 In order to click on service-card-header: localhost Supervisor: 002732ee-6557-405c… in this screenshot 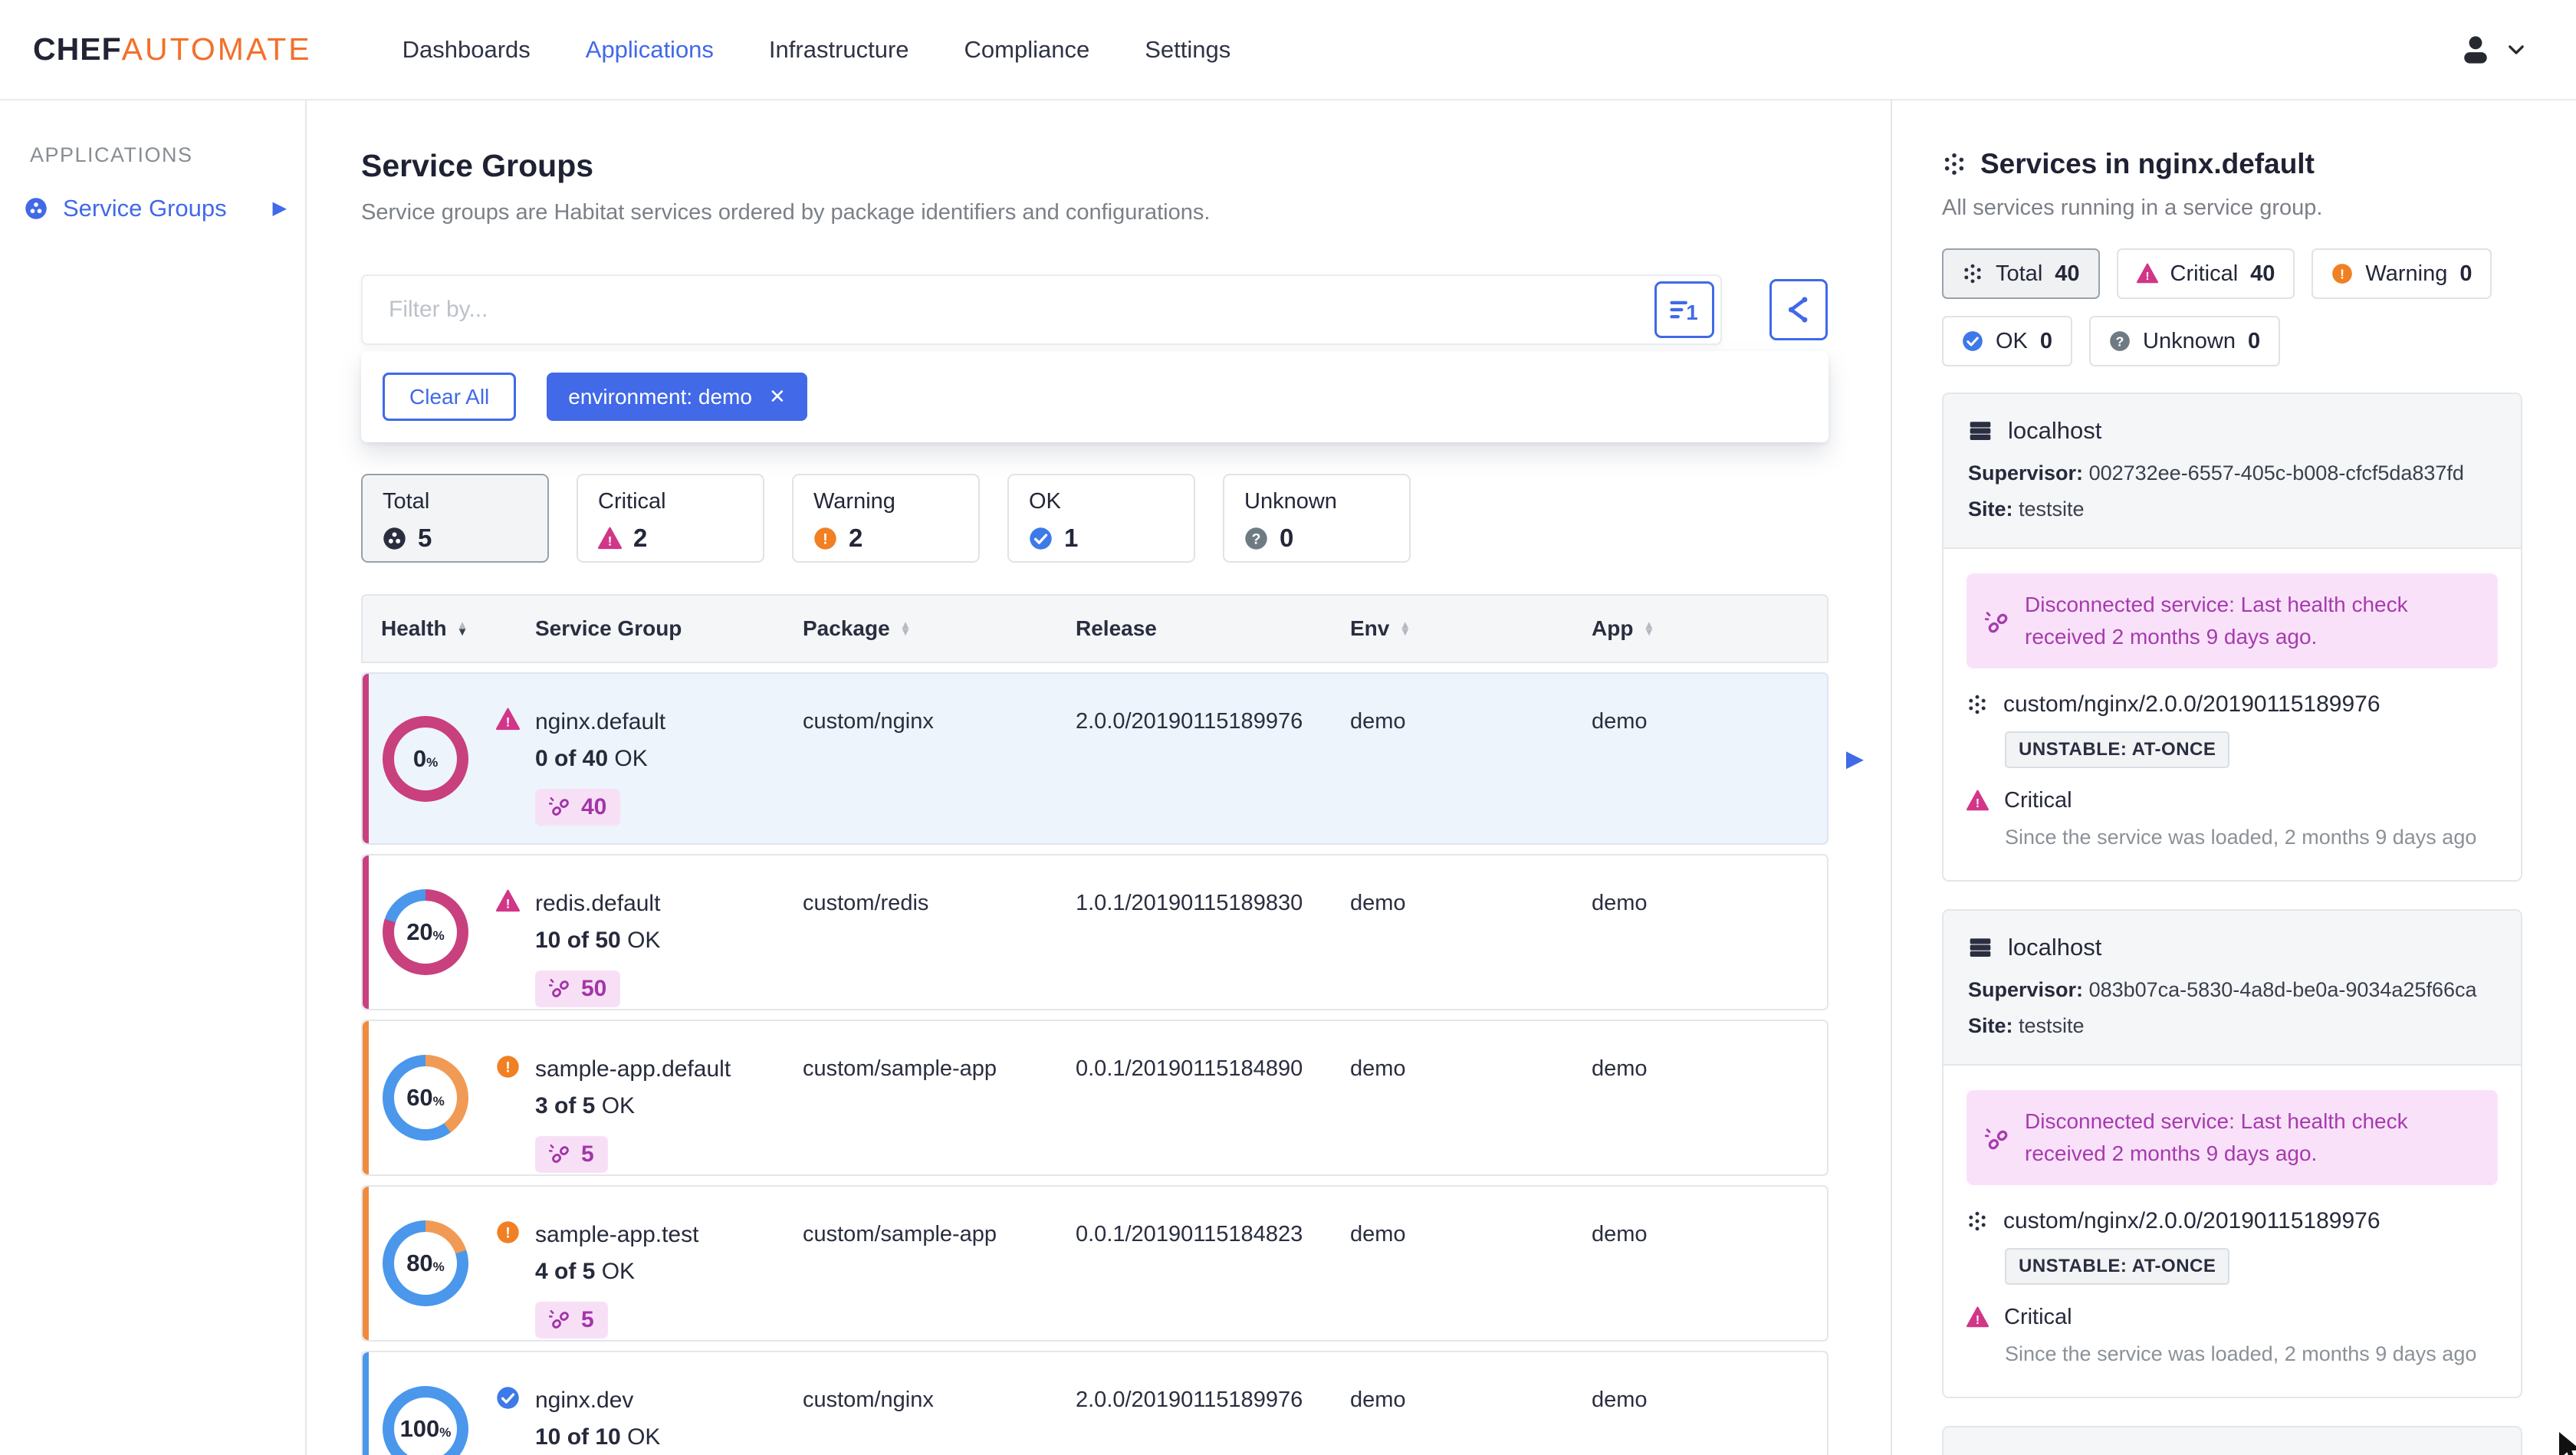, I will do `click(2232, 471)`.